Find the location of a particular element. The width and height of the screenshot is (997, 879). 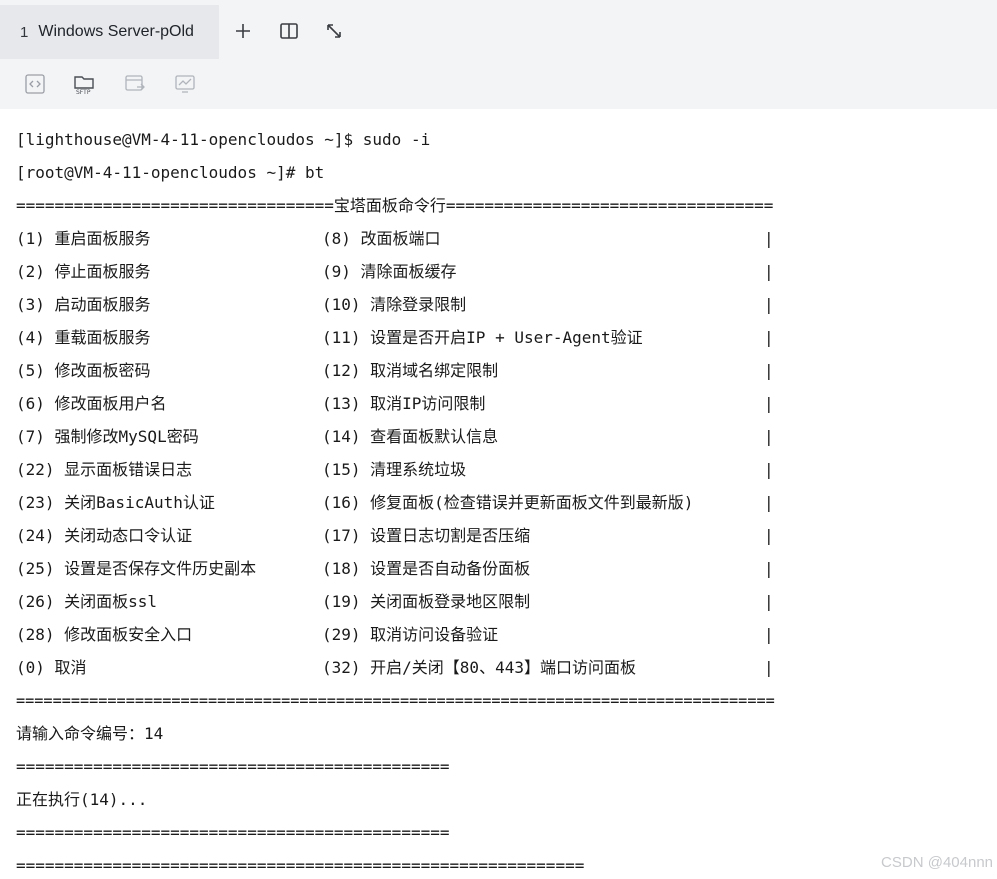

menu-item: (23) 关闭BasicAuth认证 is located at coordinates (115, 502).